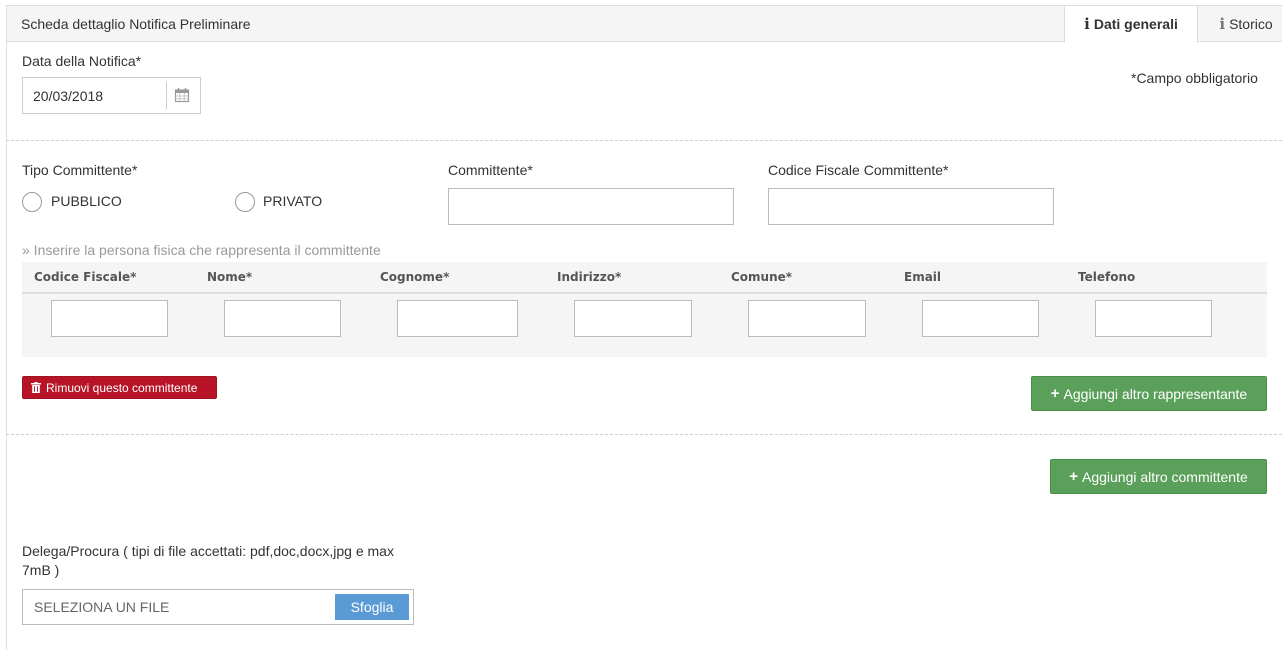  Describe the element at coordinates (633, 318) in the screenshot. I see `indirizzo-field` at that location.